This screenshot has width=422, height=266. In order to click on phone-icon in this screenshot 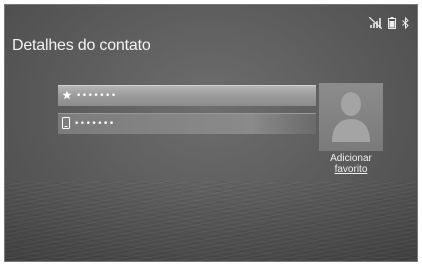, I will do `click(66, 124)`.